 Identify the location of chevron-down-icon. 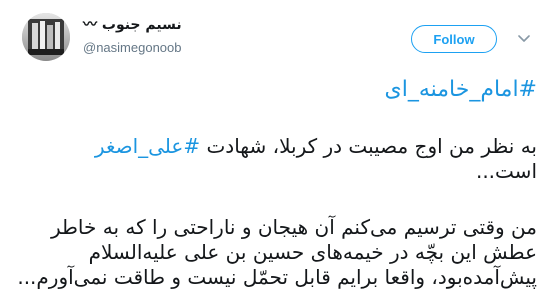
(524, 38).